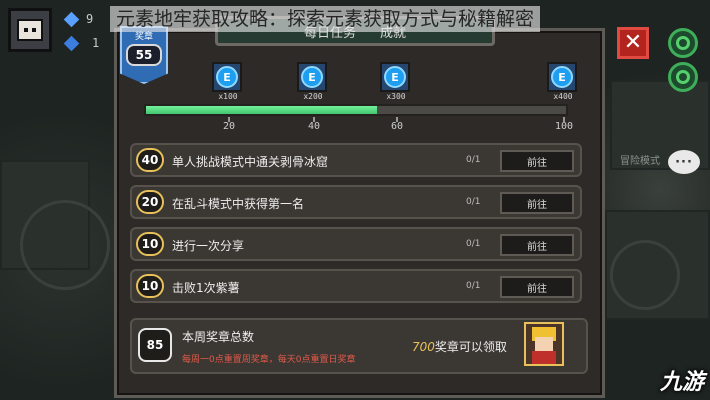  I want to click on task-row: 20 在乱斗模式中获得第一名 0/1 前往, so click(356, 202).